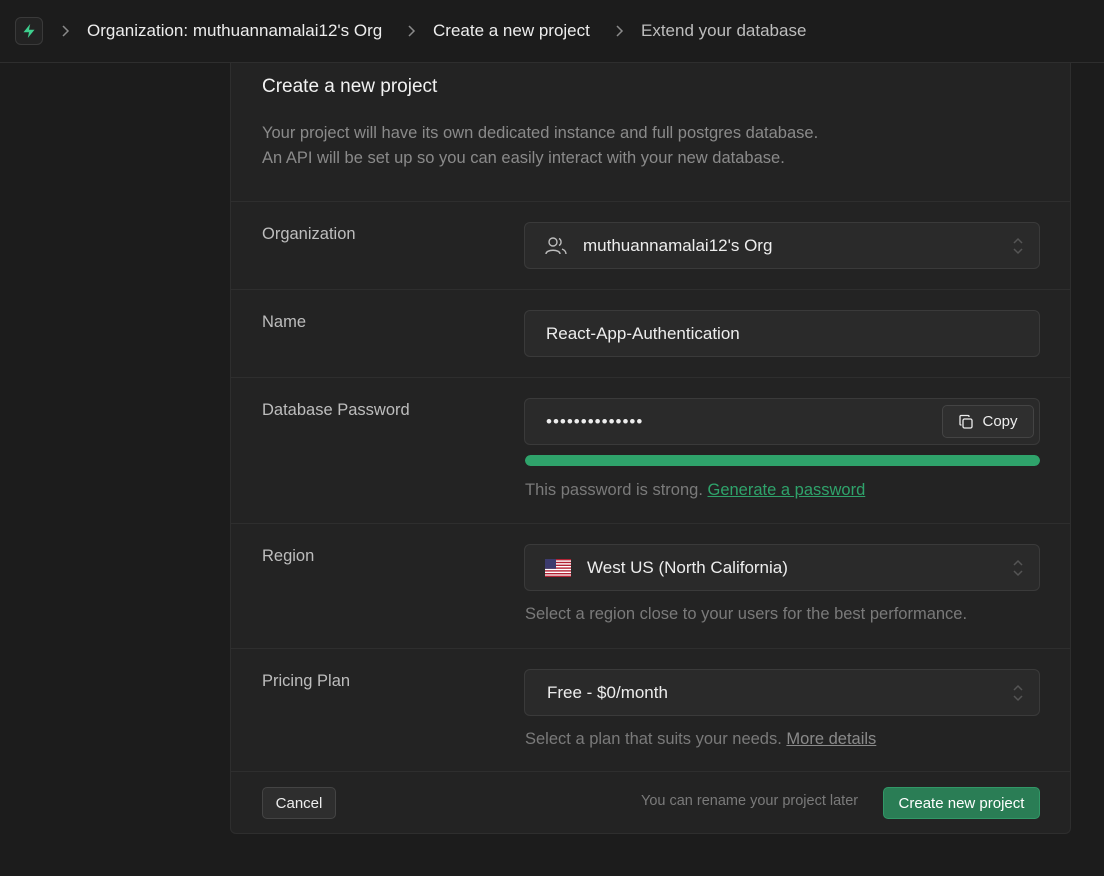  I want to click on password-strength-fill, so click(782, 460).